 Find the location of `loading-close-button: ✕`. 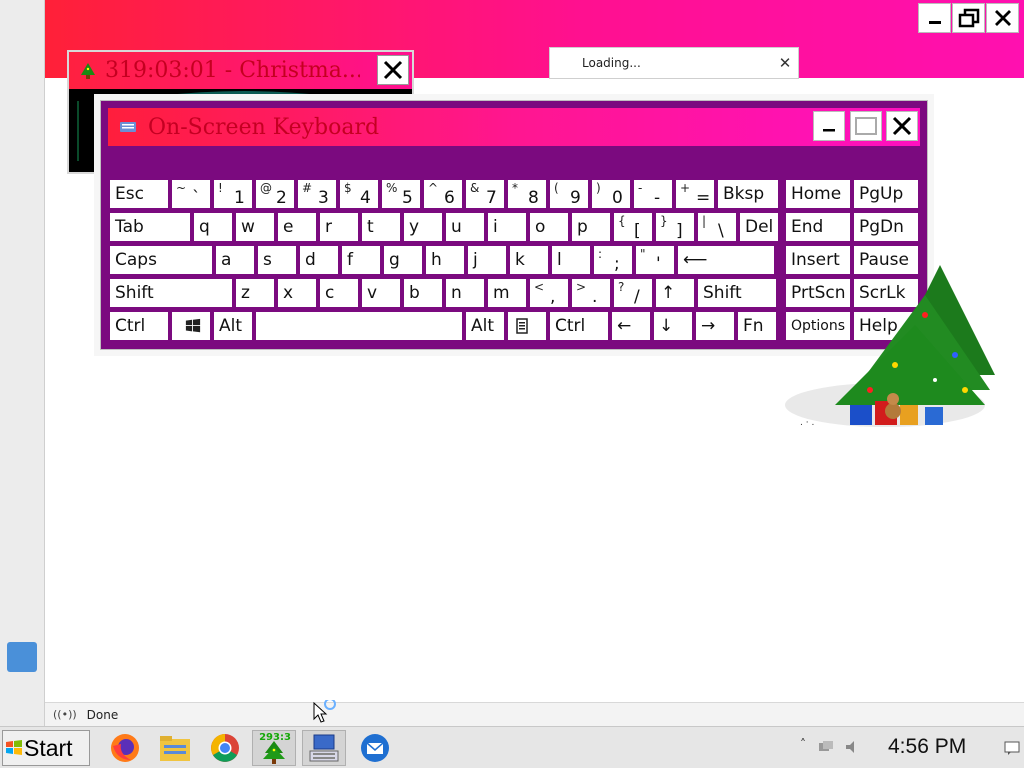

loading-close-button: ✕ is located at coordinates (785, 63).